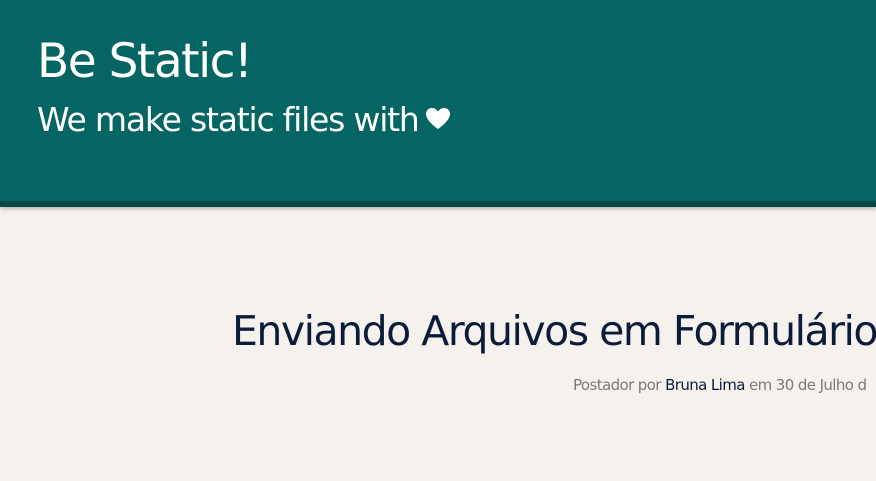 The height and width of the screenshot is (481, 876). What do you see at coordinates (228, 119) in the screenshot?
I see `tagline-text: We make static files with` at bounding box center [228, 119].